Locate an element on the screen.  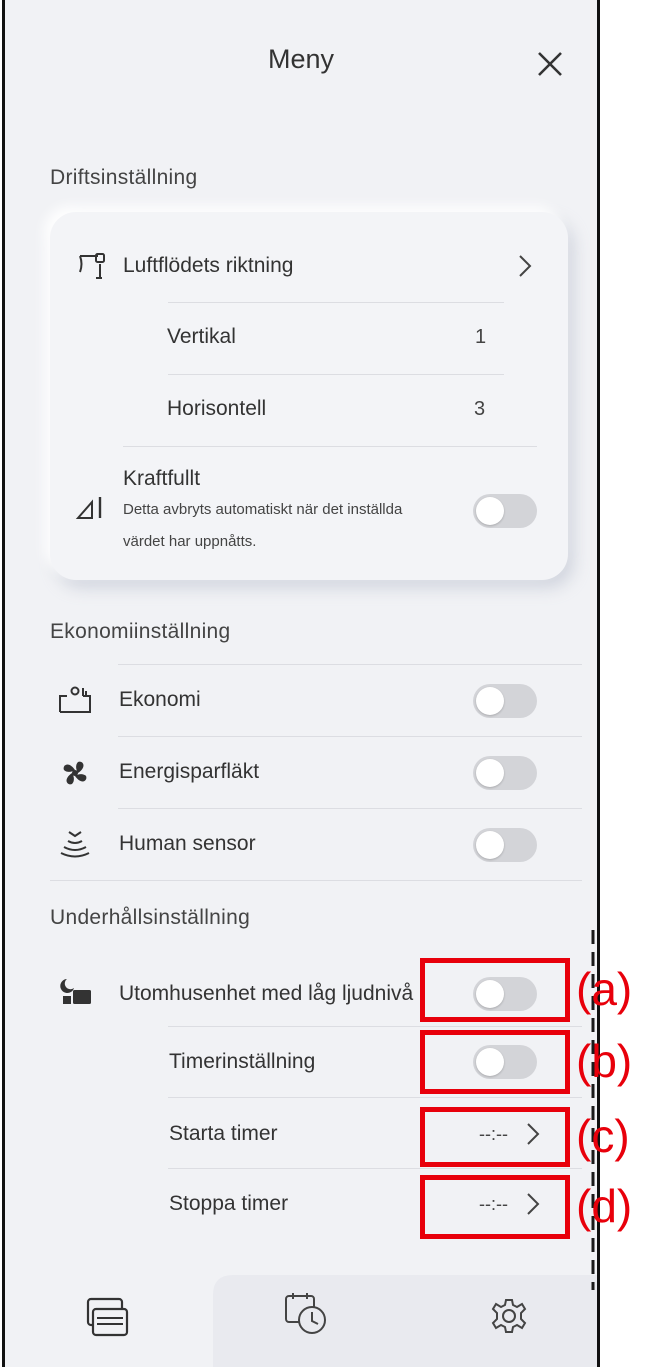
powerful-toggle is located at coordinates (505, 511).